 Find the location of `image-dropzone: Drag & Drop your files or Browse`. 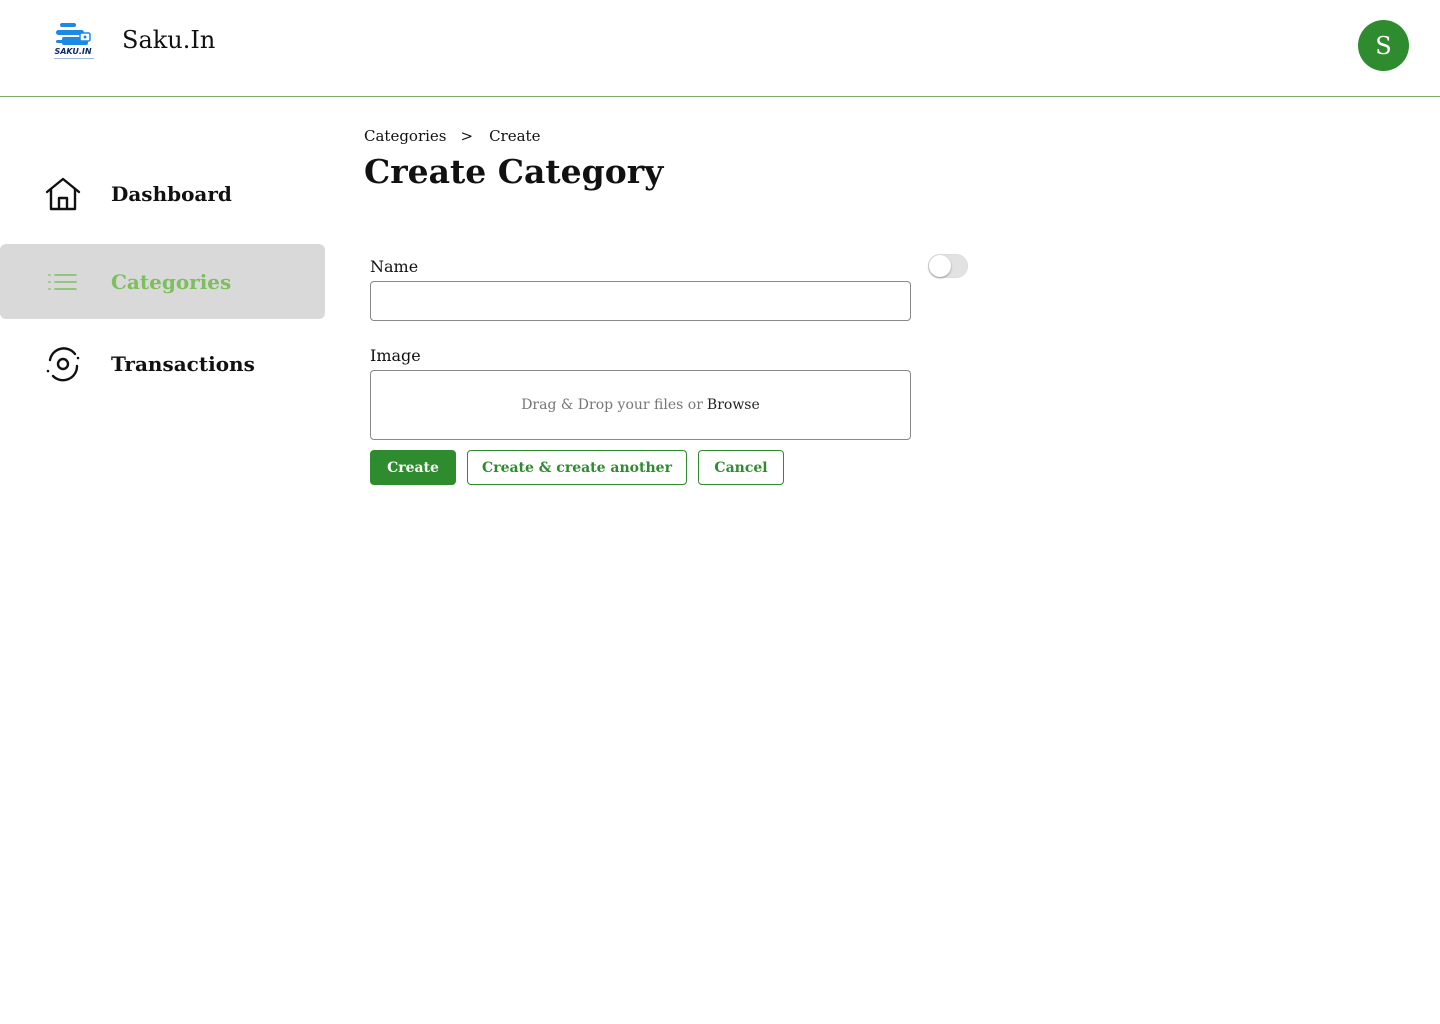

image-dropzone: Drag & Drop your files or Browse is located at coordinates (640, 405).